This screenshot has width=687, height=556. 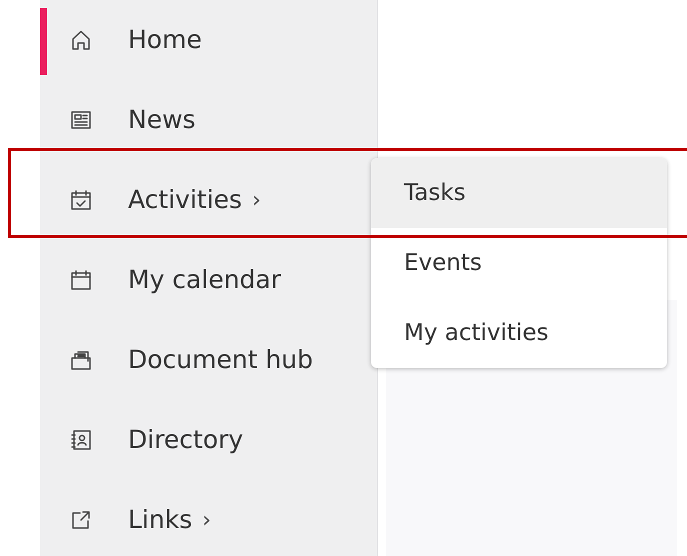 I want to click on nav-label: News, so click(x=162, y=120).